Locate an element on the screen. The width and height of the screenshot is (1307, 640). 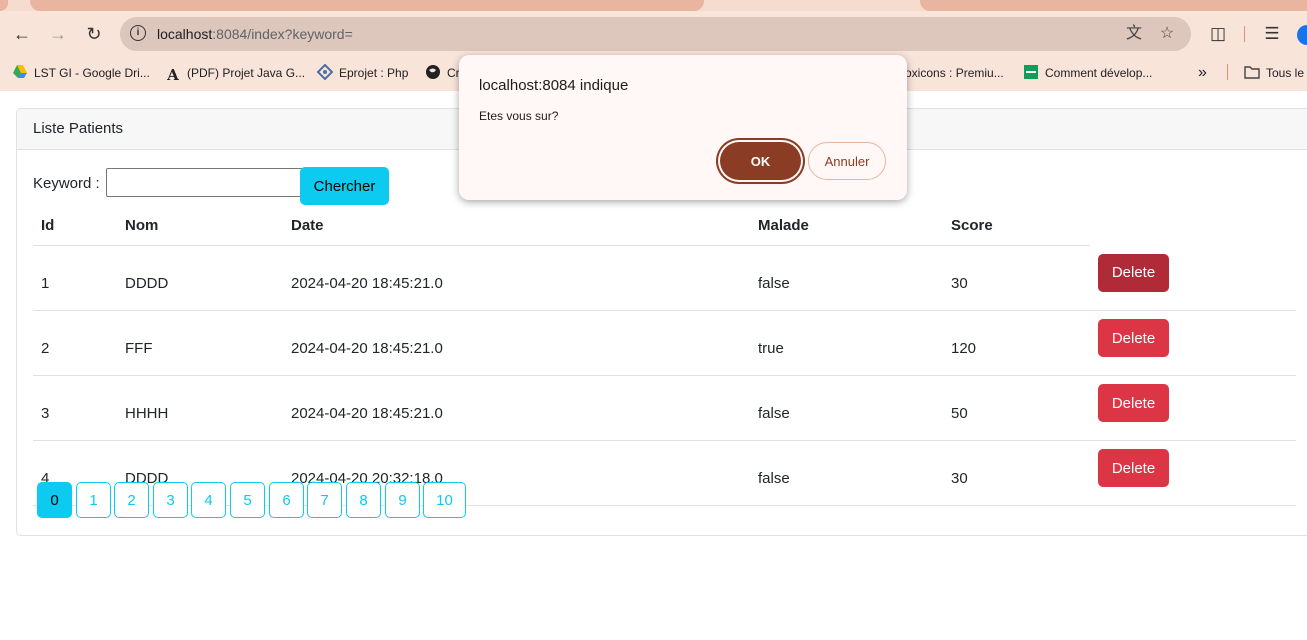
bookmark-item: Eprojet : Php is located at coordinates (362, 73).